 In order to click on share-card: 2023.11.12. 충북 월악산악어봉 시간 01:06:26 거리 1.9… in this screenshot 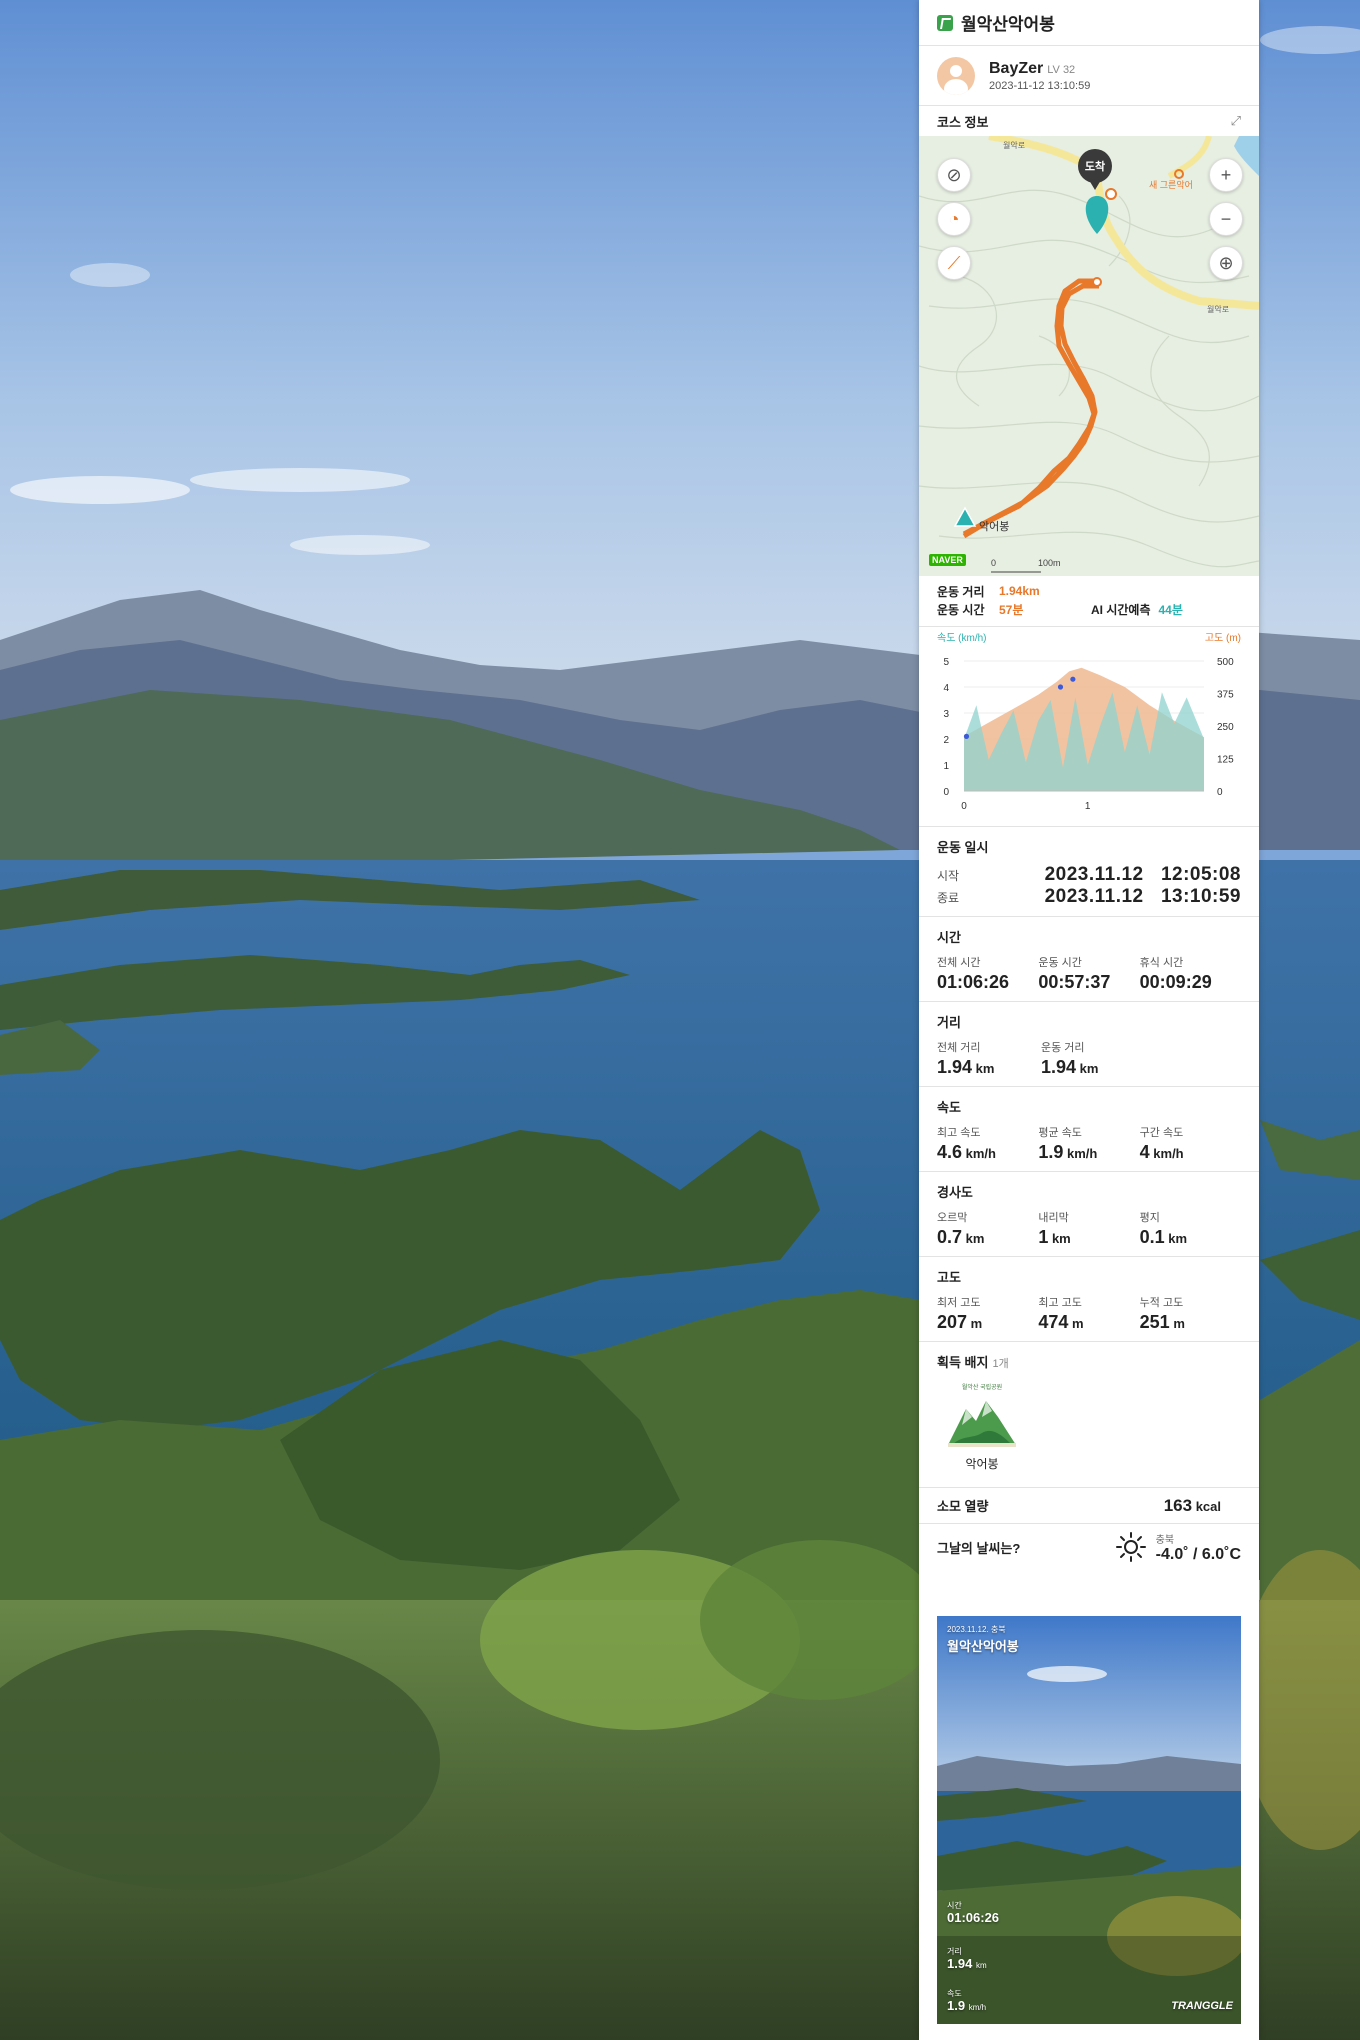, I will do `click(1089, 1820)`.